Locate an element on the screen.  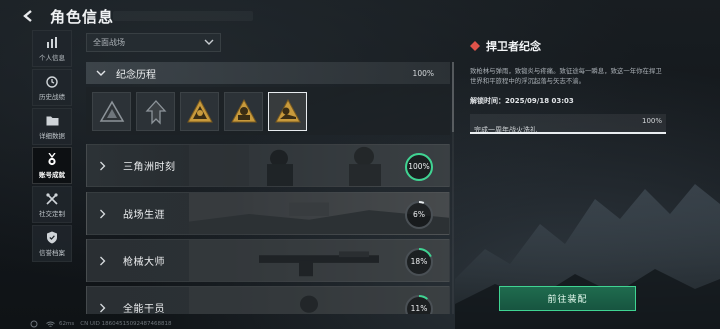
task-progress-bar is located at coordinates (568, 133).